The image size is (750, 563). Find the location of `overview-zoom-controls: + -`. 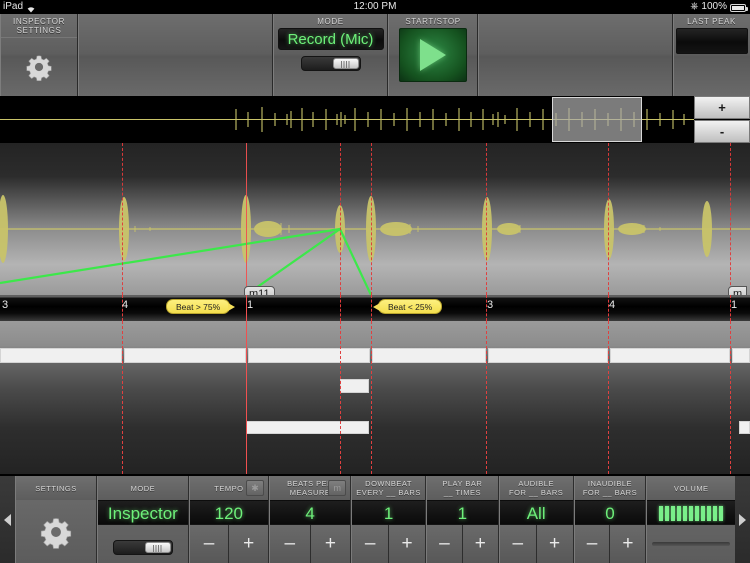

overview-zoom-controls: + - is located at coordinates (722, 119).